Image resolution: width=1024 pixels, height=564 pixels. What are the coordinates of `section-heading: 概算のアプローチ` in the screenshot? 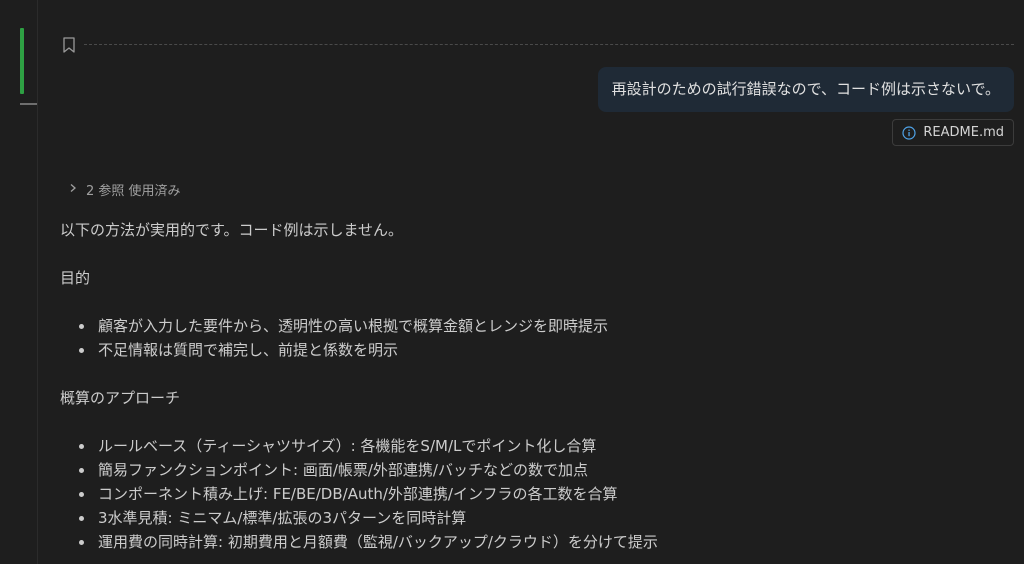 It's located at (120, 398).